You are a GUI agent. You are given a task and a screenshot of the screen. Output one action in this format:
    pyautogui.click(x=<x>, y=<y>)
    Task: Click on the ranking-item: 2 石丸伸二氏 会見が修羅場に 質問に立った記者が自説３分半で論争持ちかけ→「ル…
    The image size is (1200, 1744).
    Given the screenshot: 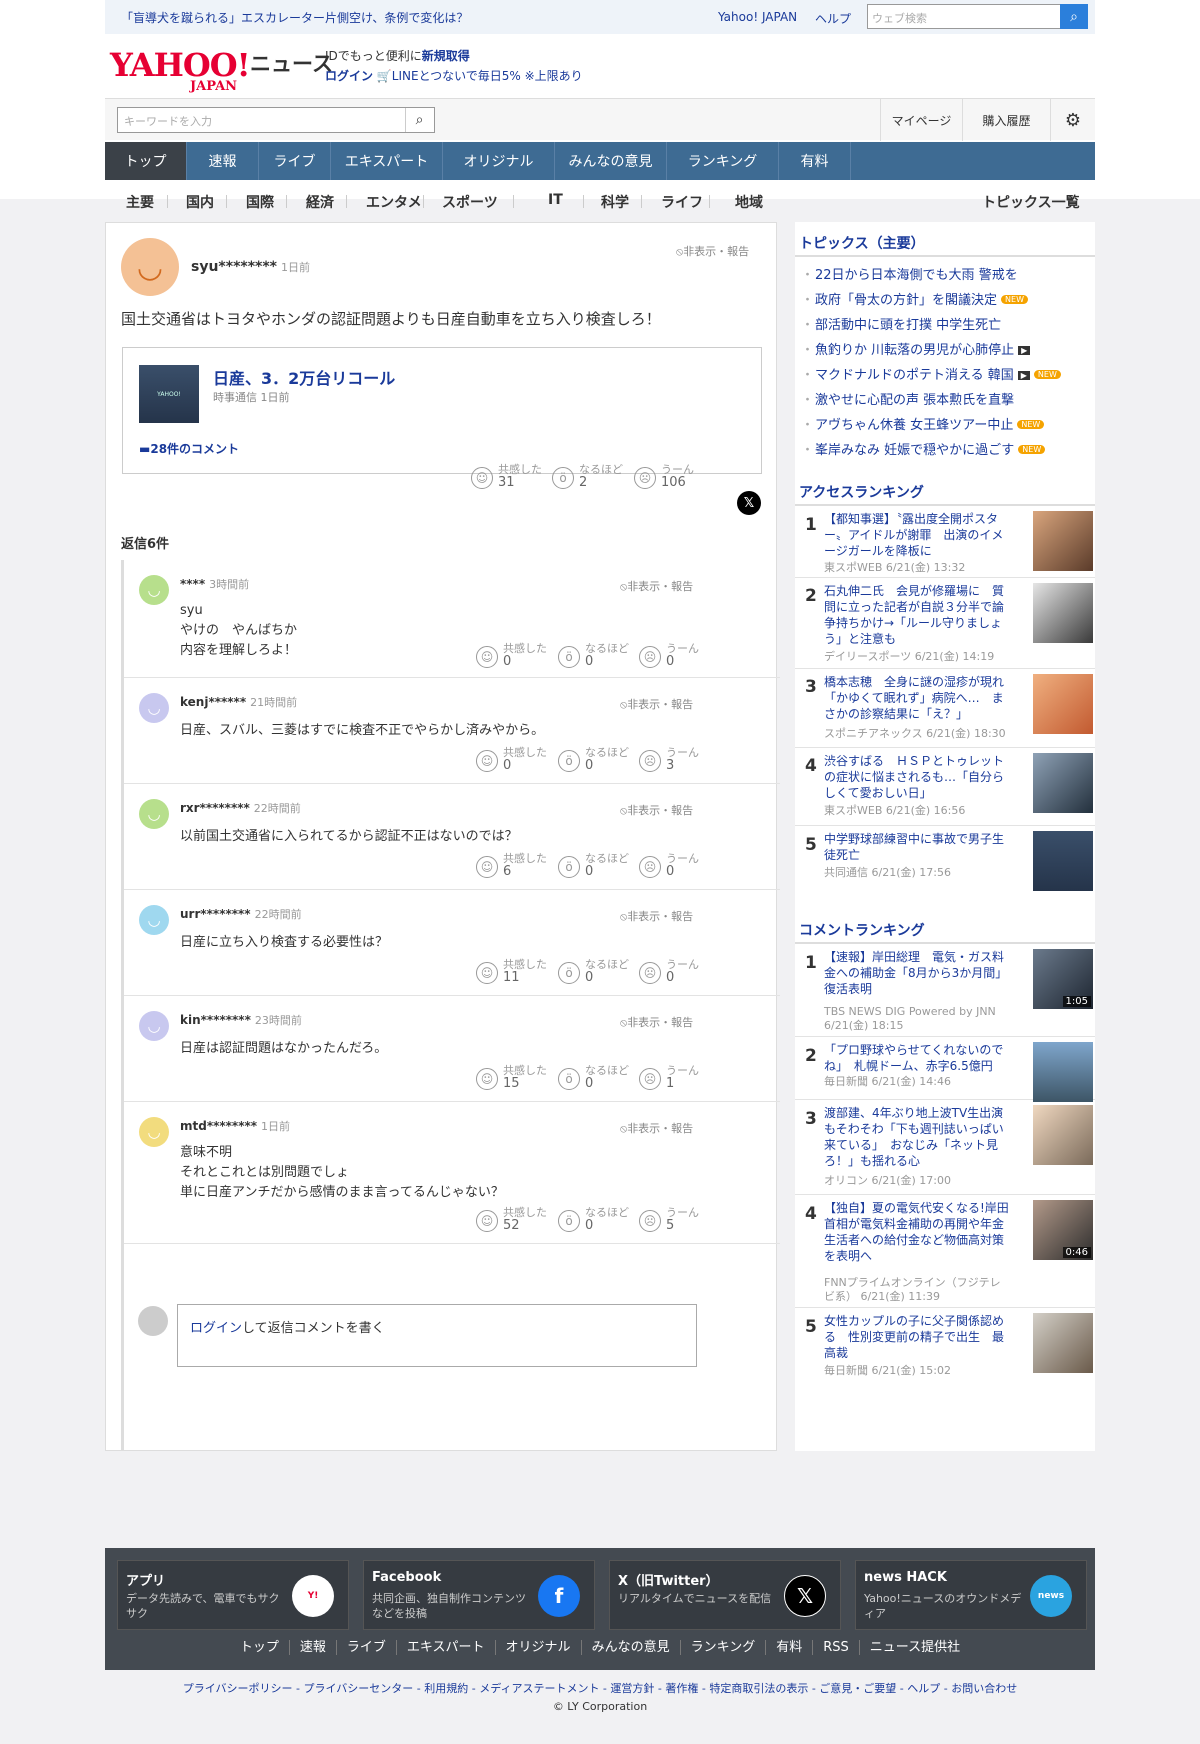 What is the action you would take?
    pyautogui.click(x=945, y=623)
    